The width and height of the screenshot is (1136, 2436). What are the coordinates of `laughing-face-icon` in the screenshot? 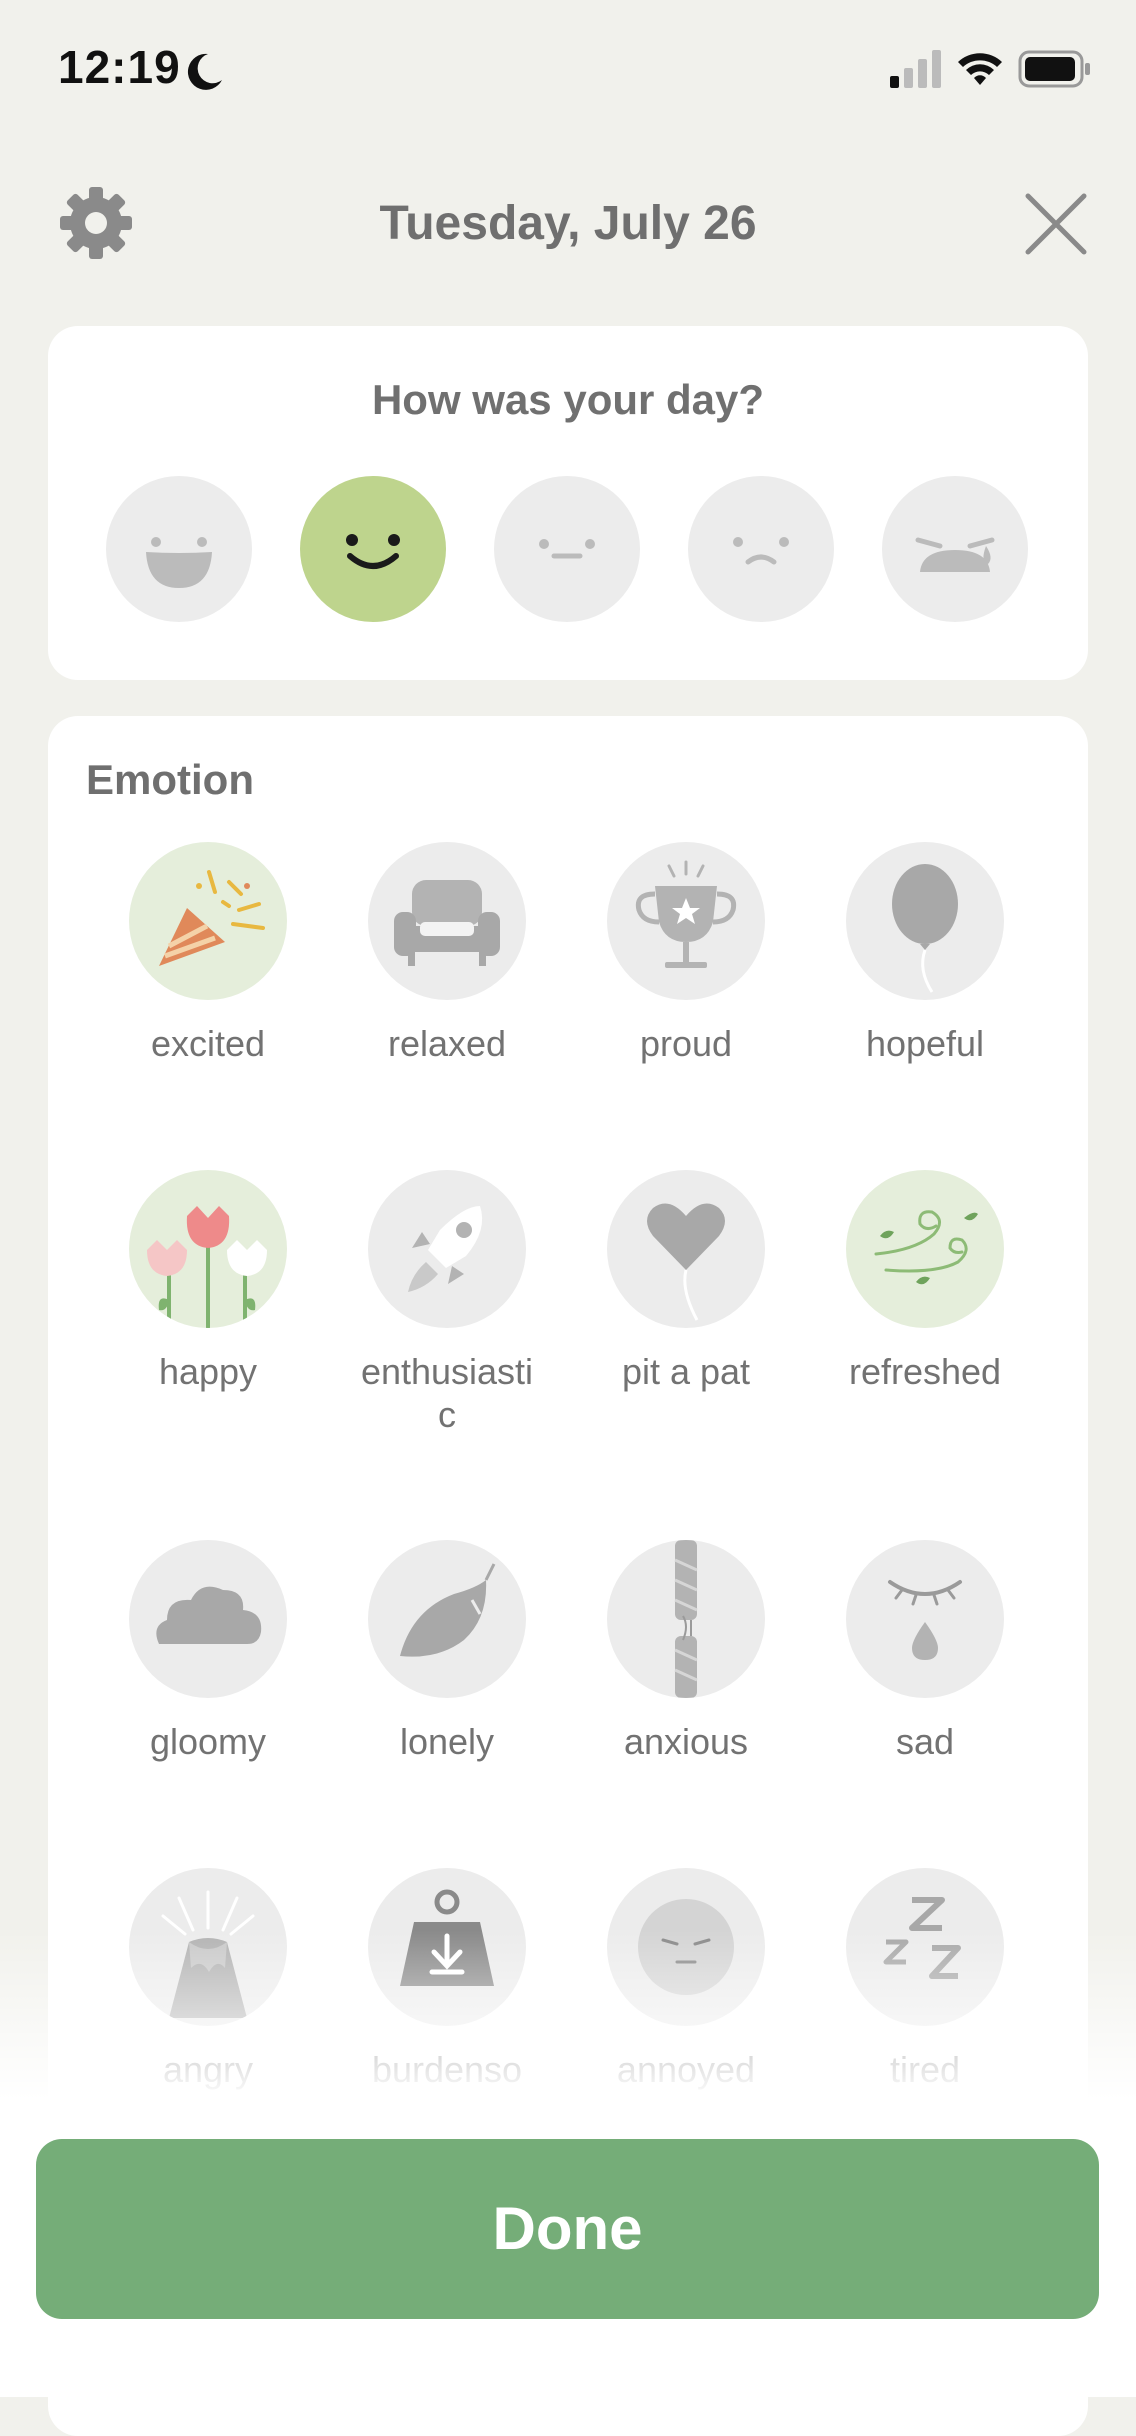 It's located at (179, 562).